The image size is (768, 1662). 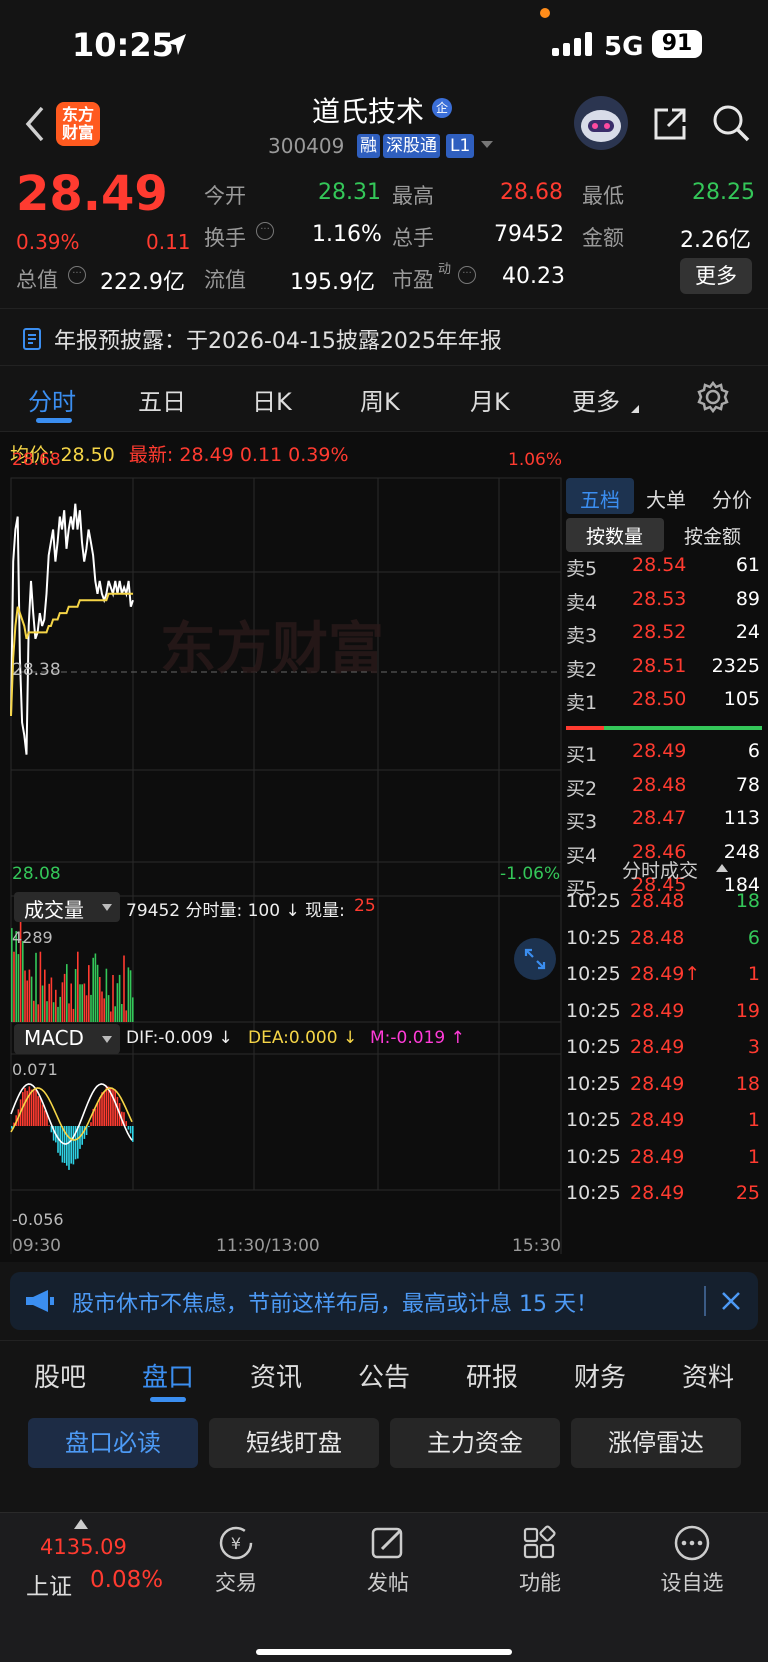 What do you see at coordinates (272, 649) in the screenshot?
I see `watermark: 东方财富` at bounding box center [272, 649].